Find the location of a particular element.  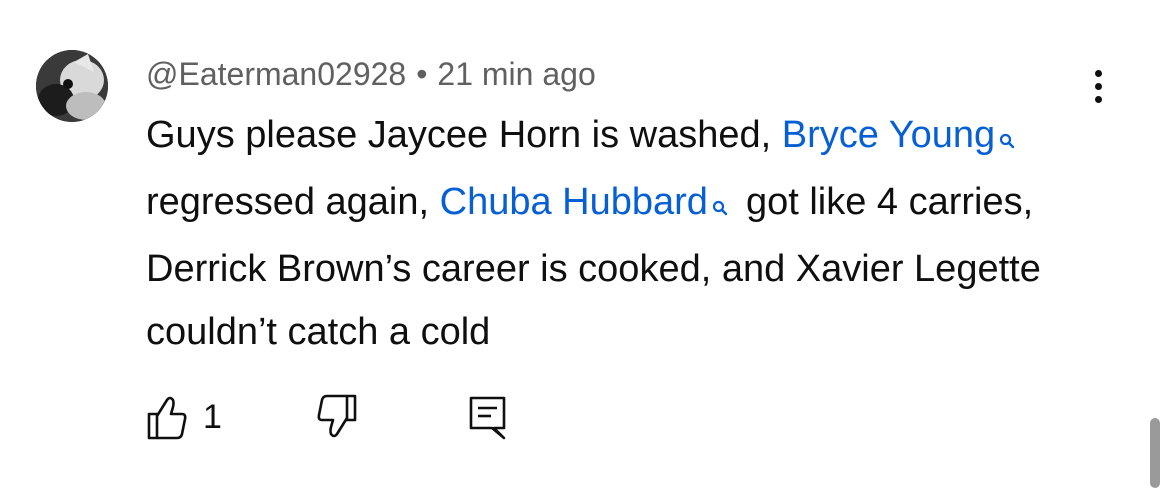

like-count: 1 is located at coordinates (212, 417).